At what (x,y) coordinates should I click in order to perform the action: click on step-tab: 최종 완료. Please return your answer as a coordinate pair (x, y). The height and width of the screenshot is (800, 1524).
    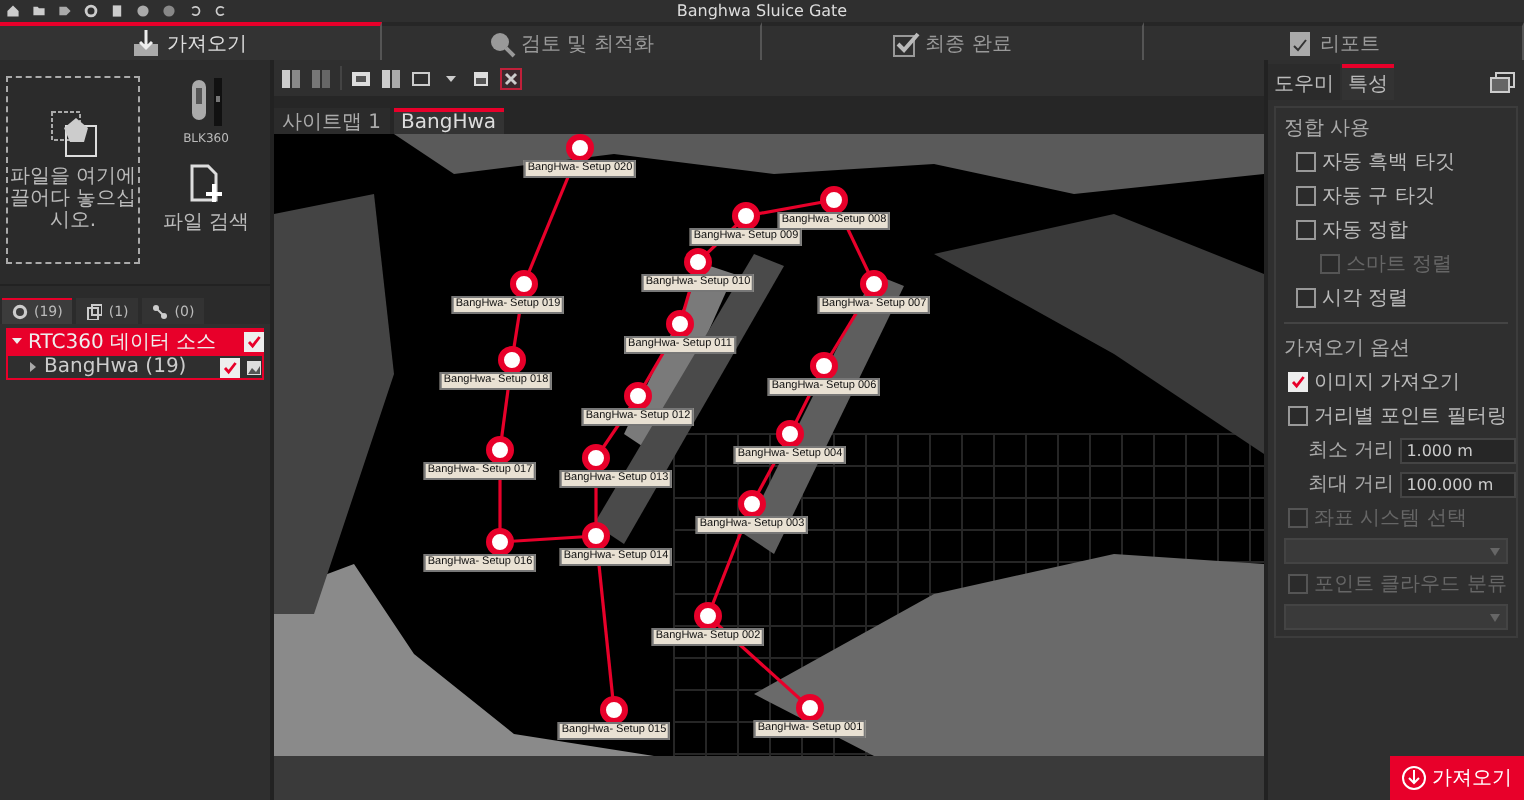
    Looking at the image, I should click on (952, 41).